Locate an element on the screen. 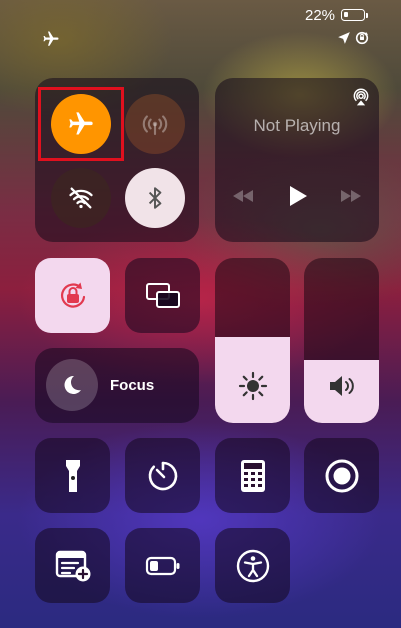  play-icon is located at coordinates (298, 196).